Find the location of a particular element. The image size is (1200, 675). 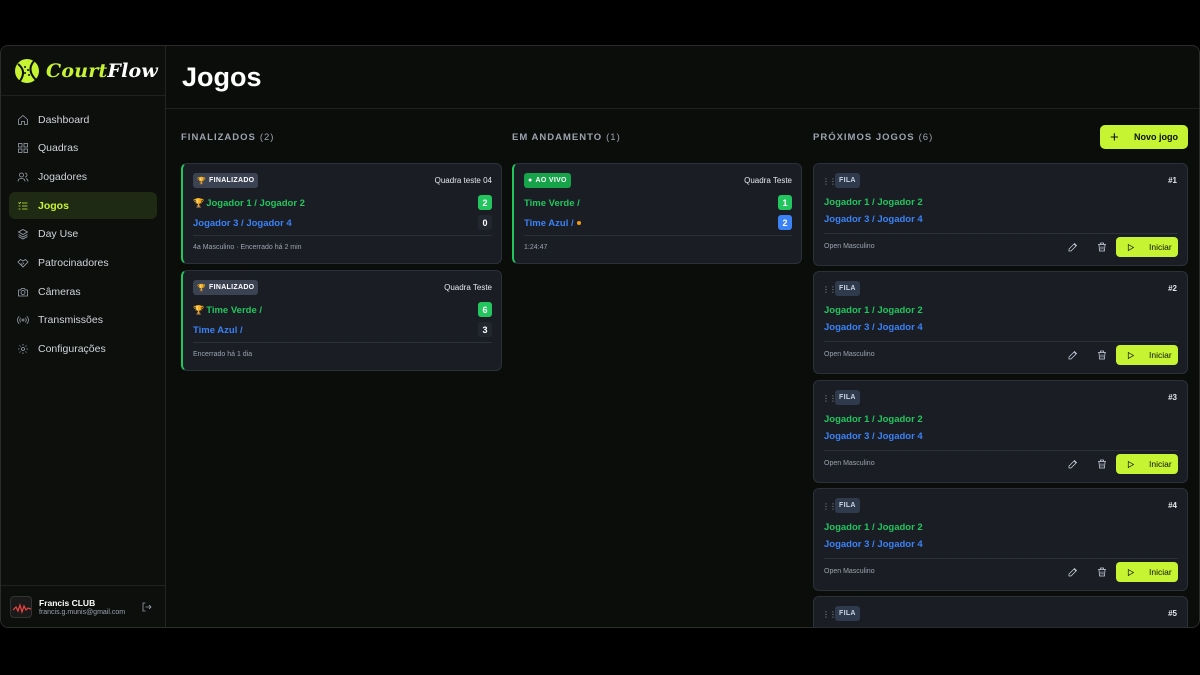

queue-number: #5 is located at coordinates (1172, 613).